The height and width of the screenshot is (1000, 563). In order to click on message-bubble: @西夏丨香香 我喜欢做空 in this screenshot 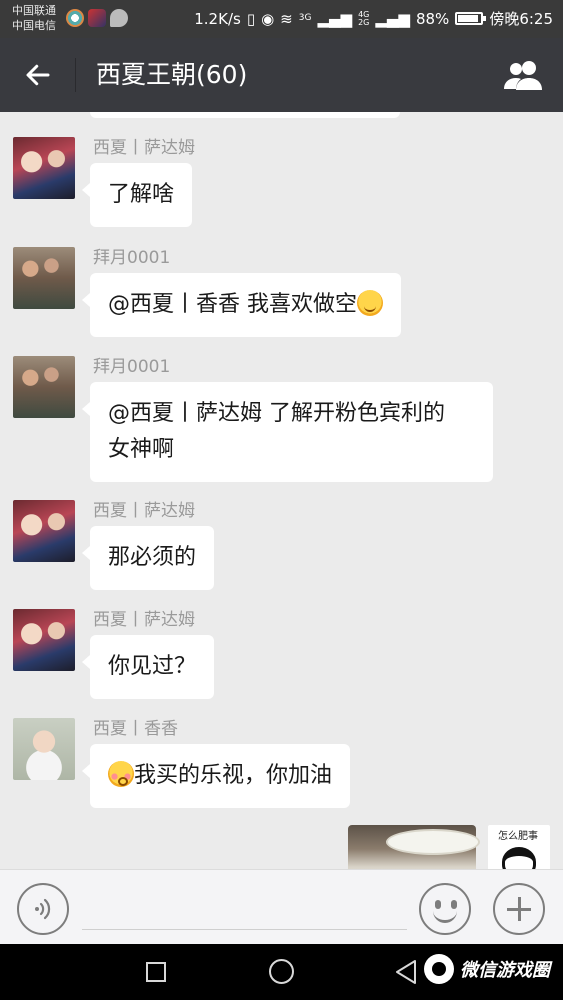, I will do `click(241, 305)`.